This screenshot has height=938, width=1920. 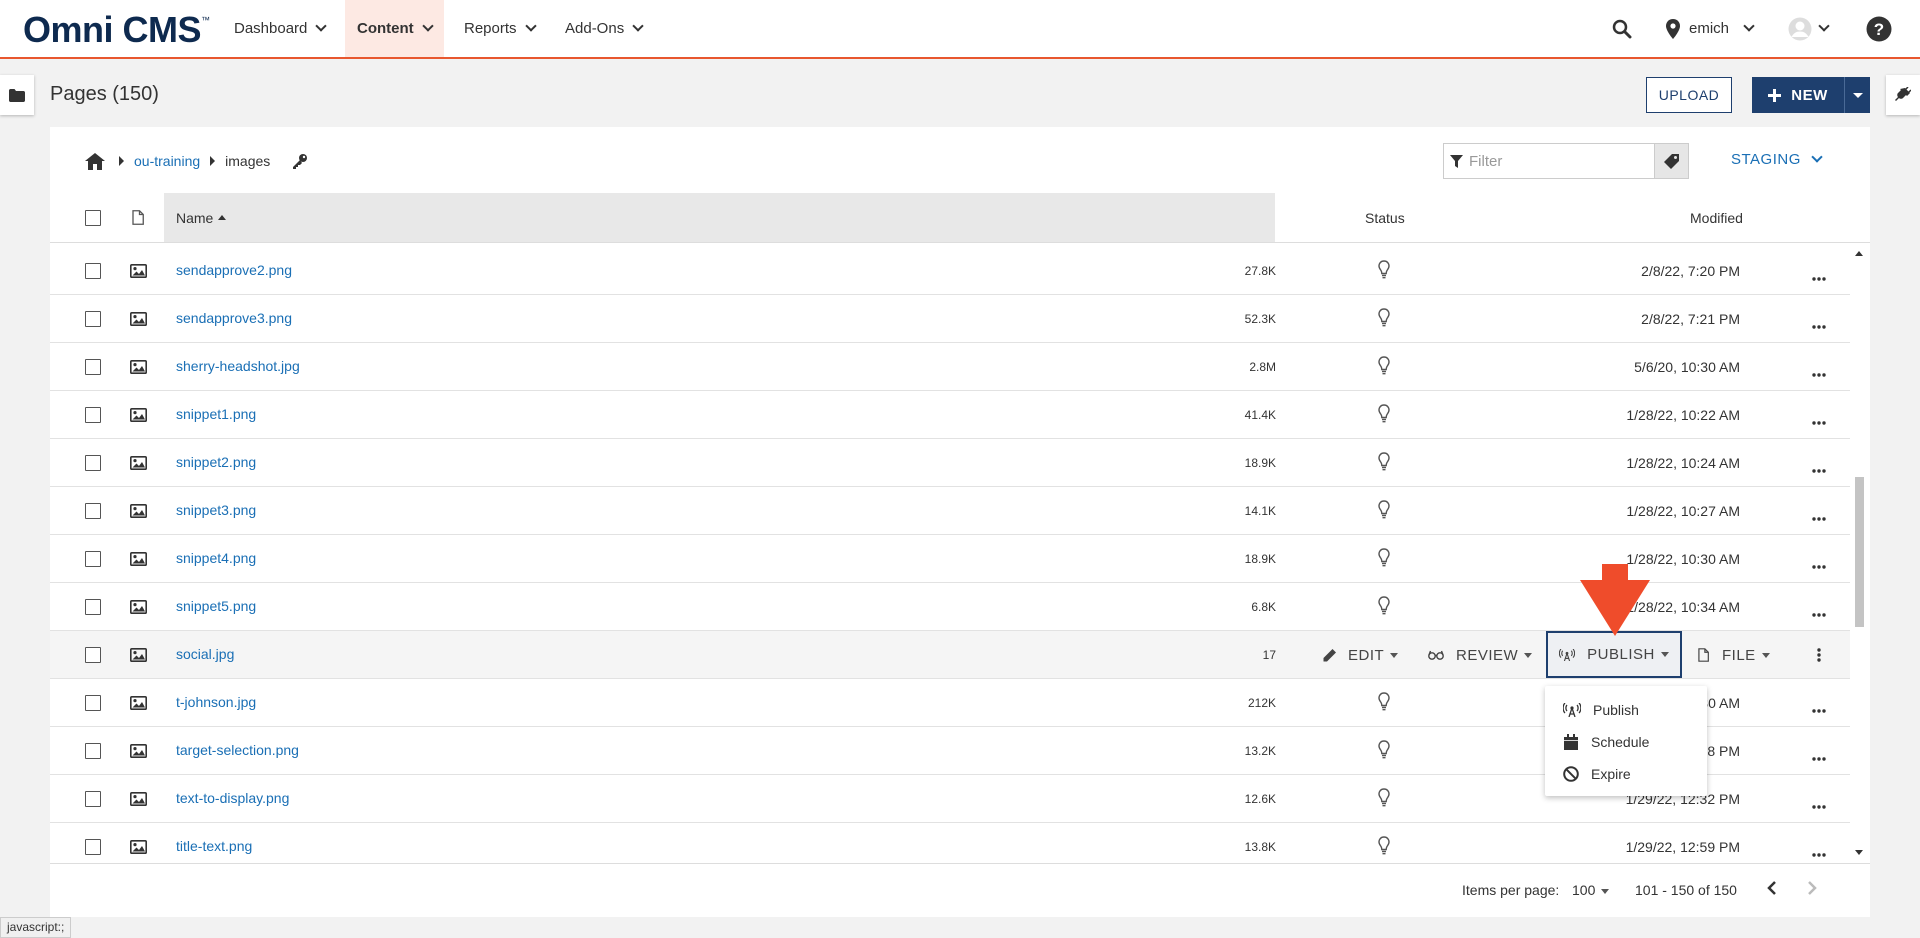 I want to click on filter-input: Filter, so click(x=1549, y=161).